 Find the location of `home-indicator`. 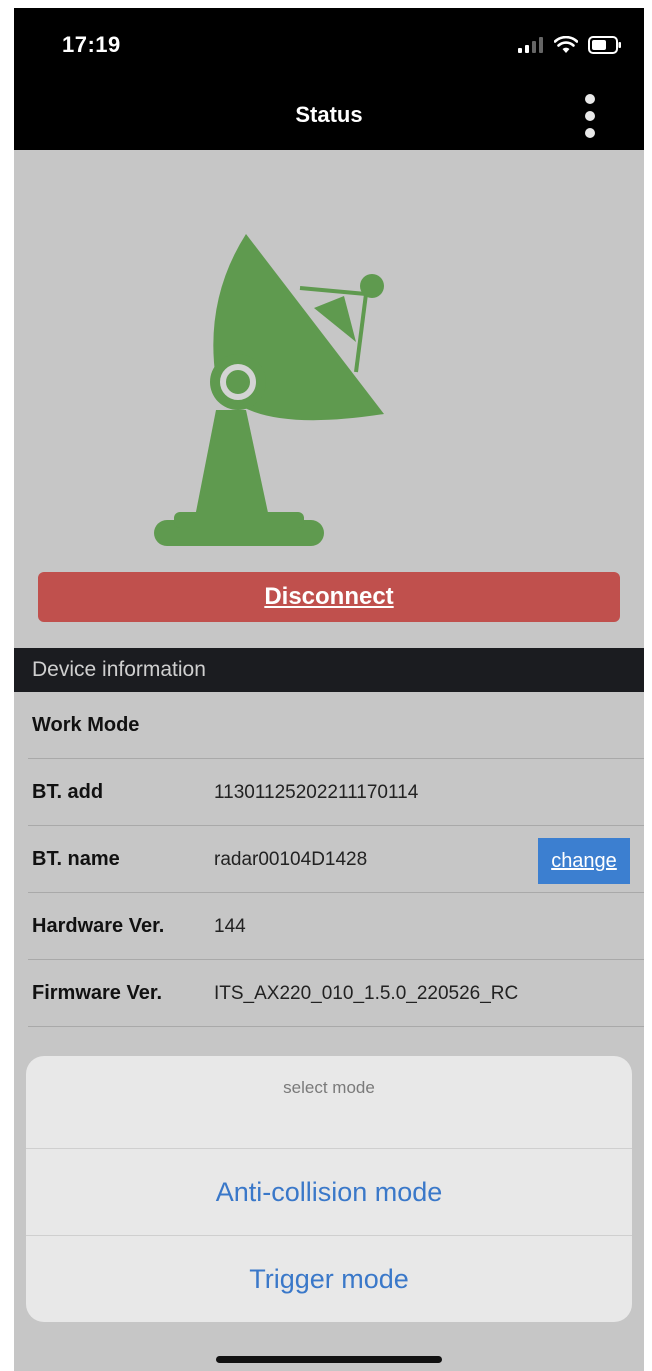

home-indicator is located at coordinates (329, 1359).